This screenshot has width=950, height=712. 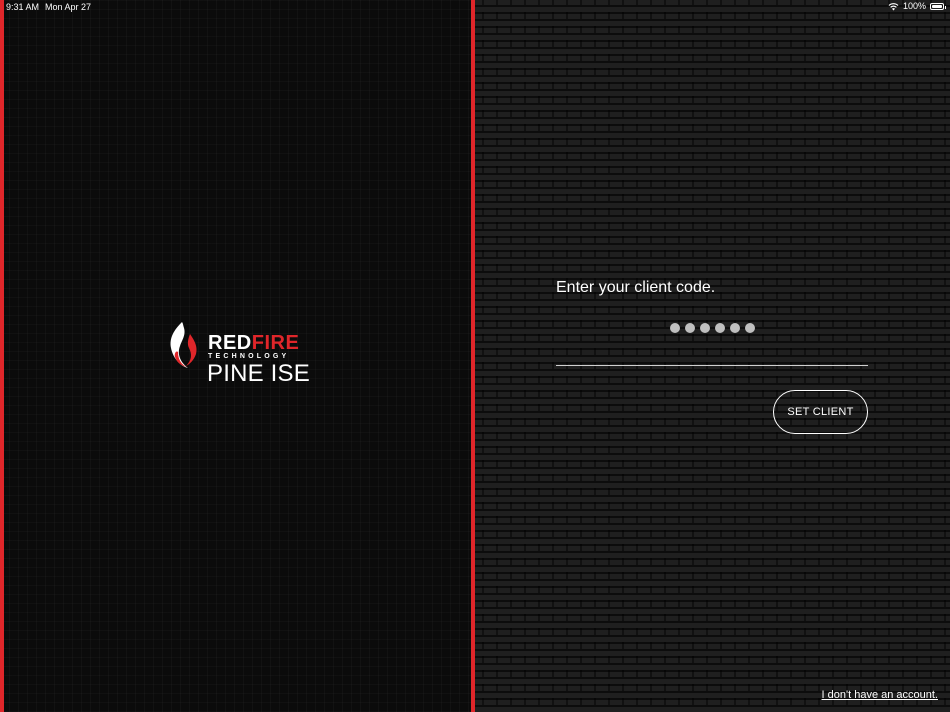 What do you see at coordinates (475, 7) in the screenshot?
I see `status-bar: 9:31 AM Mon Apr 27 100%` at bounding box center [475, 7].